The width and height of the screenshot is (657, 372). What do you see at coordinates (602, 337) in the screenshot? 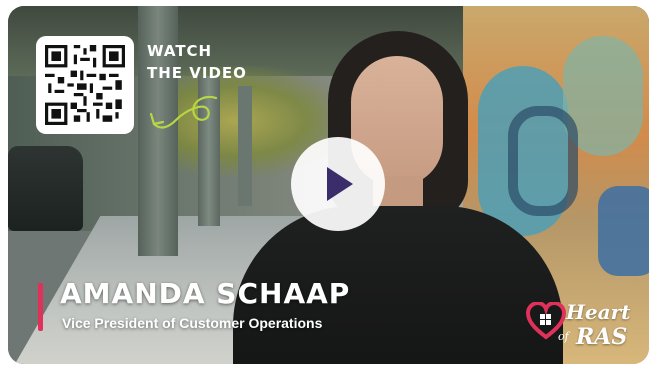
I see `logo-word-ras: RAS` at bounding box center [602, 337].